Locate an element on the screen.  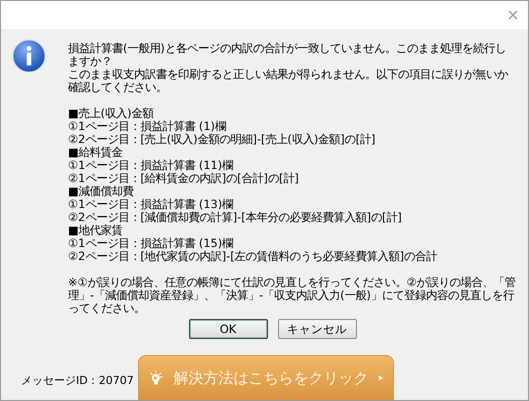
check-item: ②2ページ目：[減価償却費の計算]-[本年分の必要経費算入額]の[計] is located at coordinates (235, 217).